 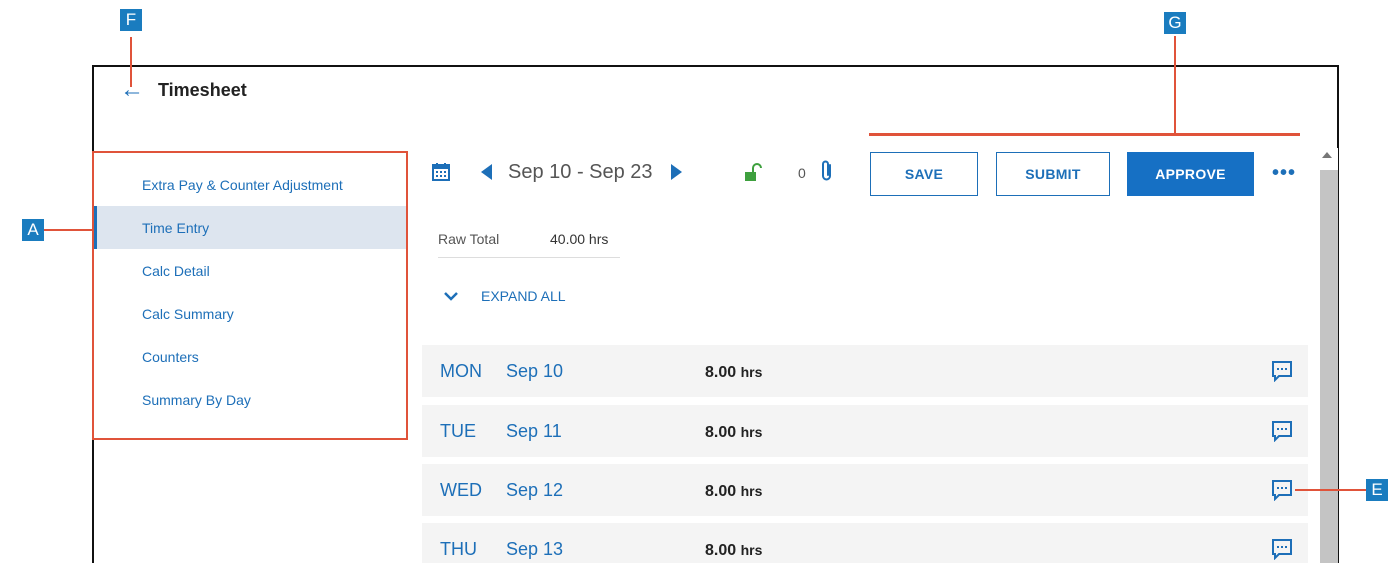 What do you see at coordinates (523, 296) in the screenshot?
I see `expand-all-label: EXPAND ALL` at bounding box center [523, 296].